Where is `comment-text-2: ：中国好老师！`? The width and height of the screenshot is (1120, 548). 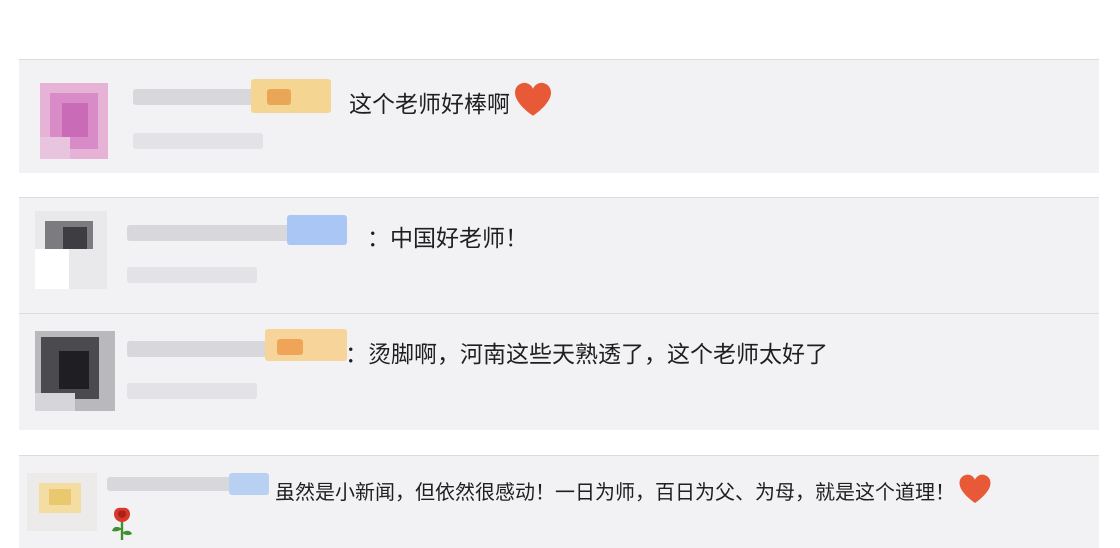
comment-text-2: ：中国好老师！ is located at coordinates (447, 236).